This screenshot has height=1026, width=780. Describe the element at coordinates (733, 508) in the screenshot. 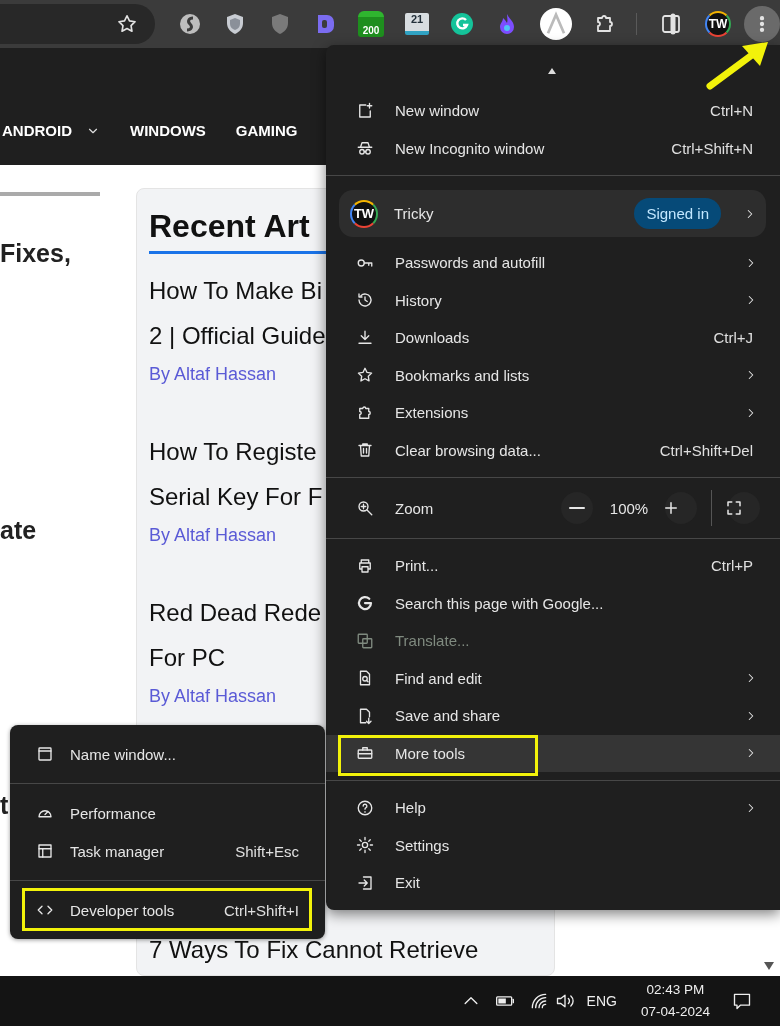

I see `fullscreen-icon` at that location.